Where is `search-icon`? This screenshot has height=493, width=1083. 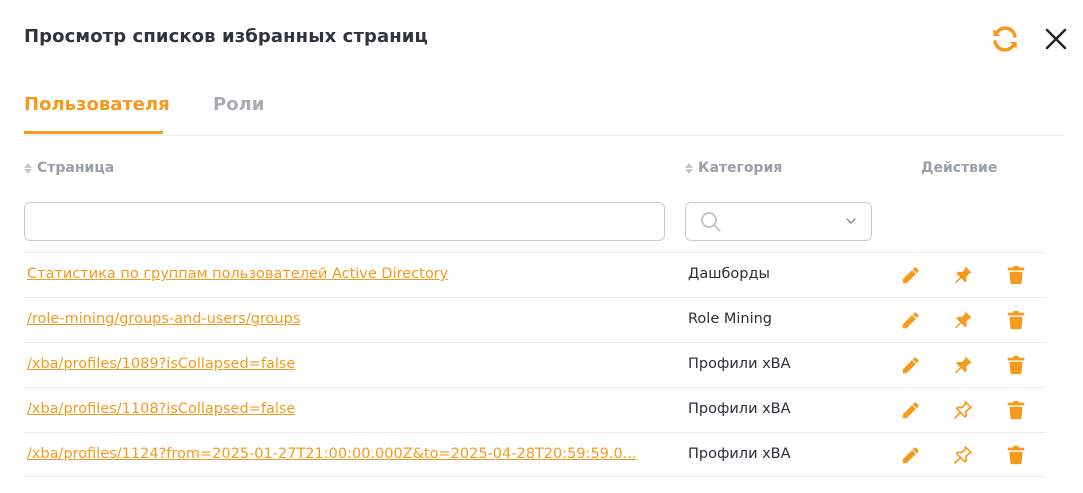 search-icon is located at coordinates (711, 222).